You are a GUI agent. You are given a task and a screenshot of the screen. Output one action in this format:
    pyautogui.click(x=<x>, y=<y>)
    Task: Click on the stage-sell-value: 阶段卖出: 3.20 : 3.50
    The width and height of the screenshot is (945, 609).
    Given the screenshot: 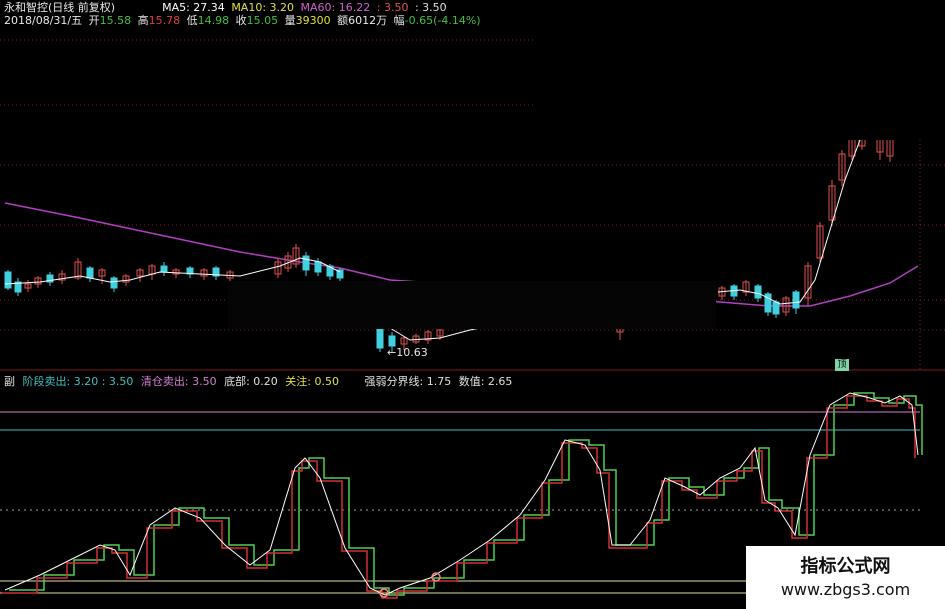 What is the action you would take?
    pyautogui.click(x=78, y=381)
    